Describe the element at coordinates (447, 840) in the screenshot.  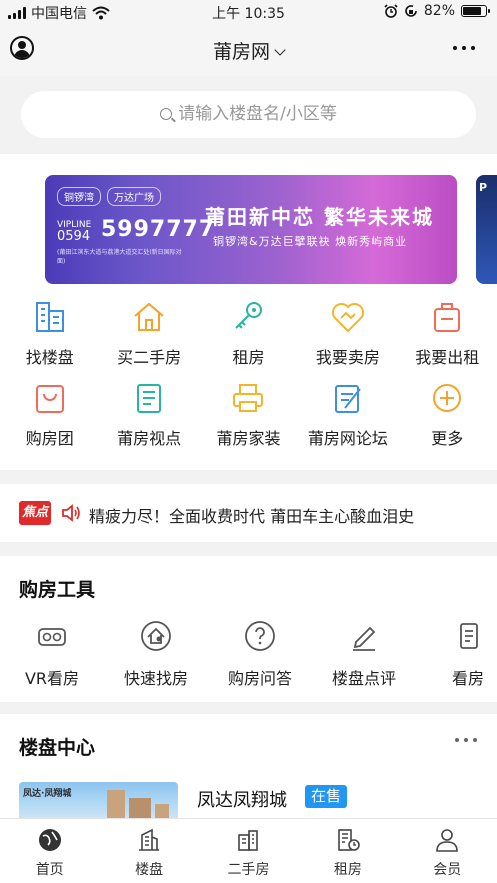
I see `user-icon` at that location.